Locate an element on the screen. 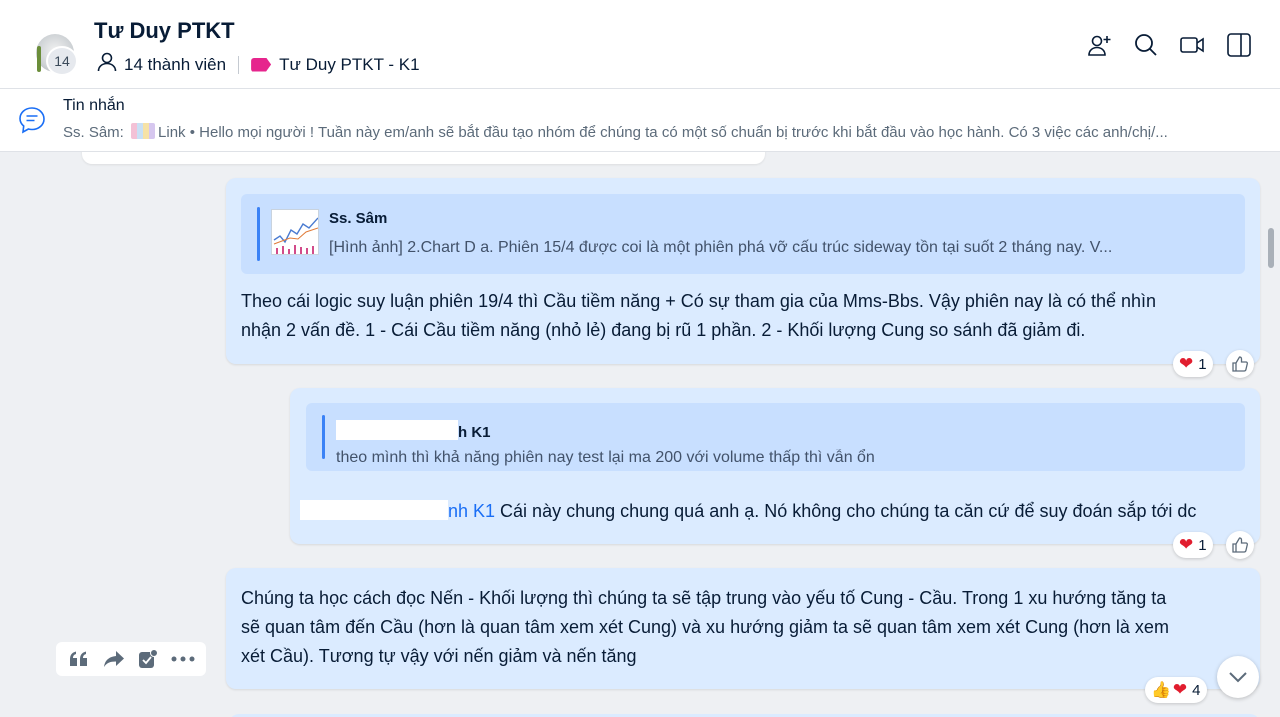 The height and width of the screenshot is (717, 1280). quote-sender: Ss. Sâm is located at coordinates (358, 218).